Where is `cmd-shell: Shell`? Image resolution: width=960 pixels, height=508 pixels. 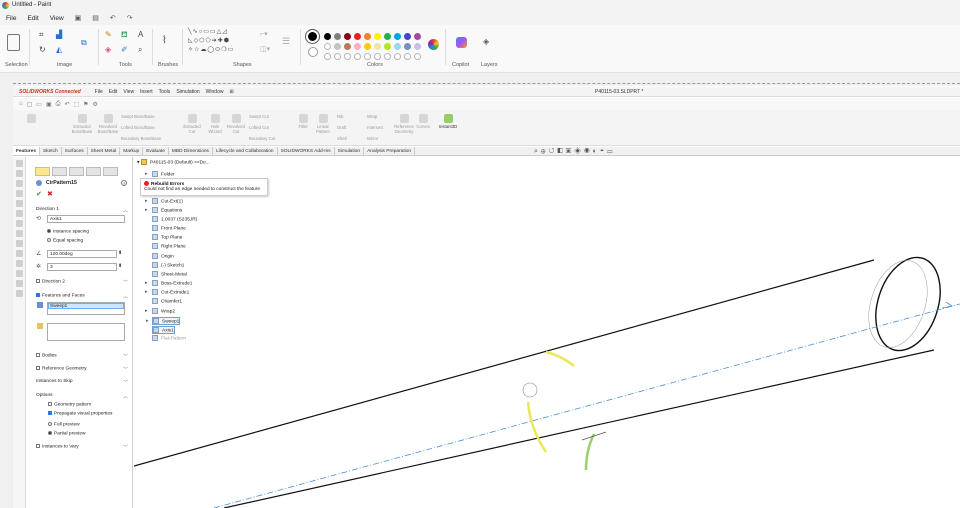
cmd-shell: Shell is located at coordinates (348, 138).